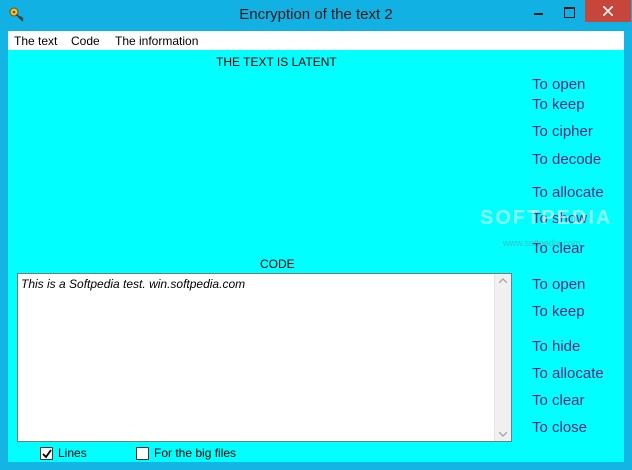  I want to click on close-button, so click(608, 11).